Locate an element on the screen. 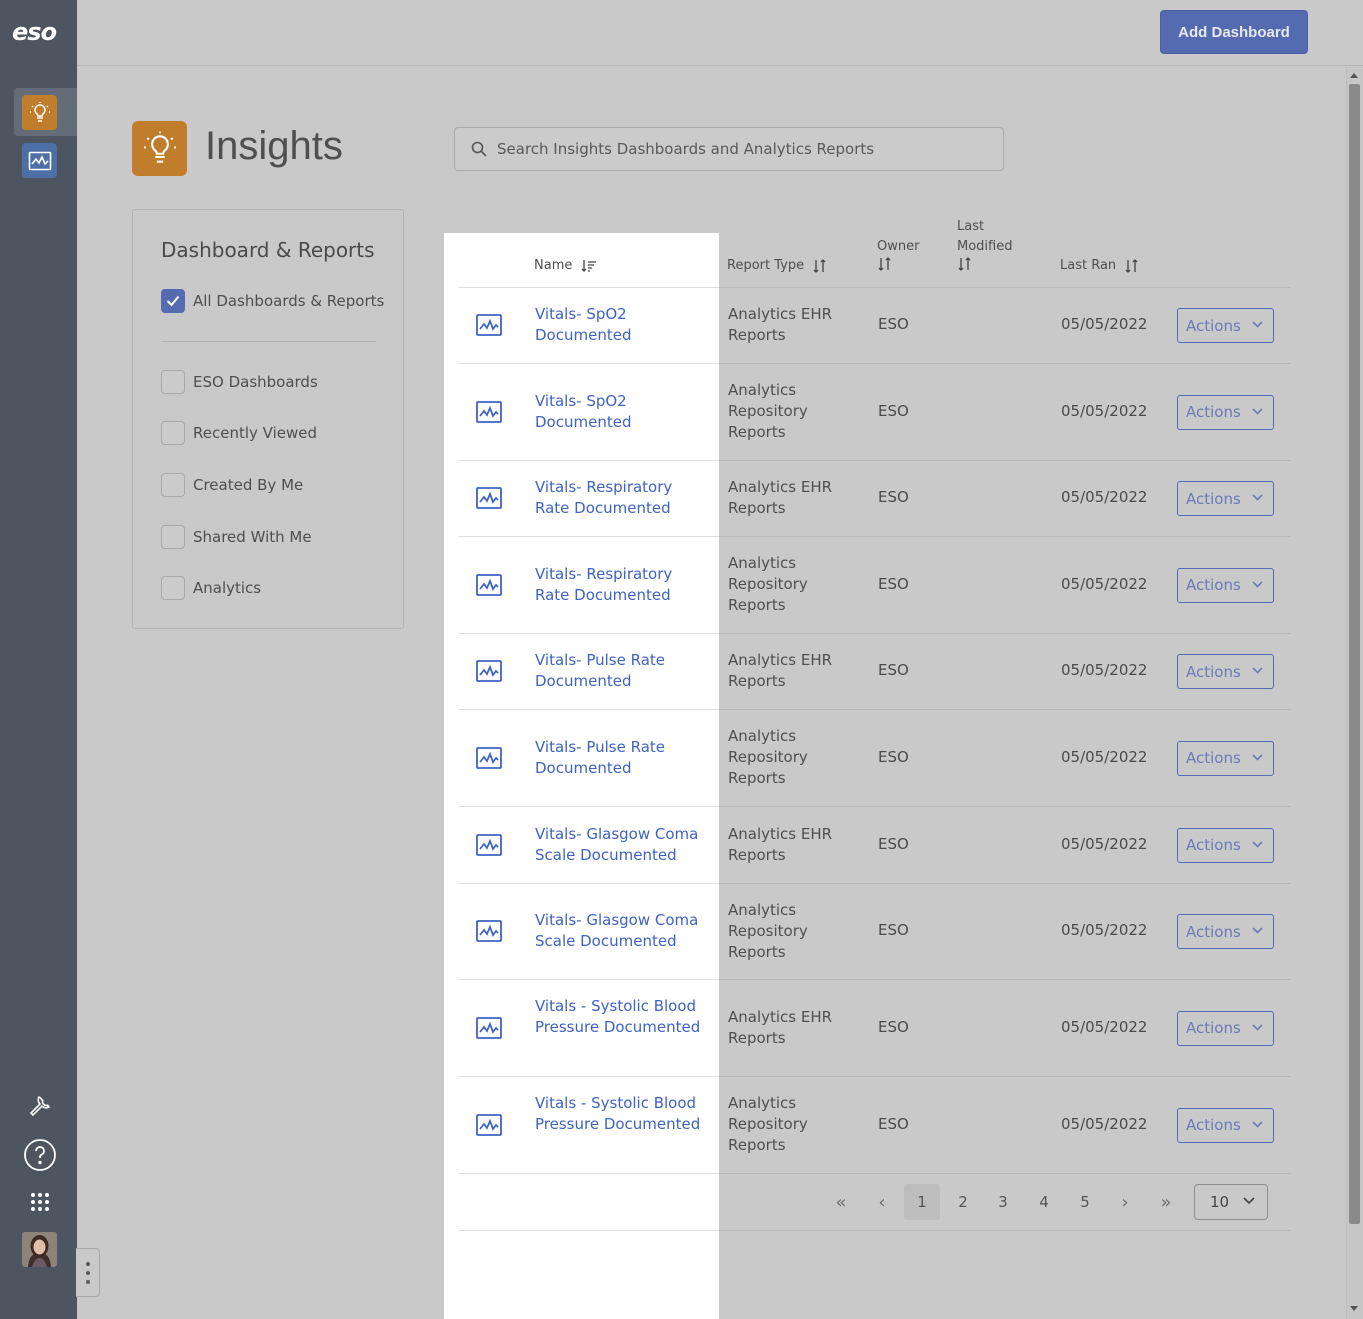 The width and height of the screenshot is (1363, 1319). filter-recently-viewed: Recently Viewed is located at coordinates (239, 433).